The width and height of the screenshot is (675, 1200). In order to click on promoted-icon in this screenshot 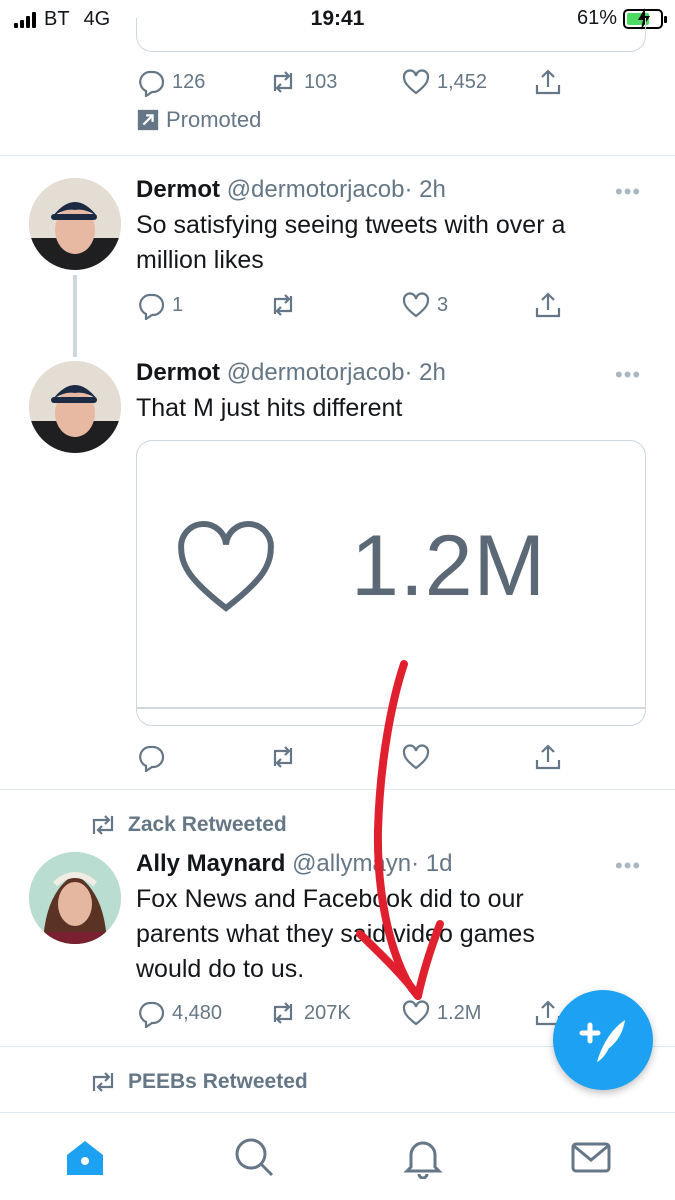, I will do `click(148, 120)`.